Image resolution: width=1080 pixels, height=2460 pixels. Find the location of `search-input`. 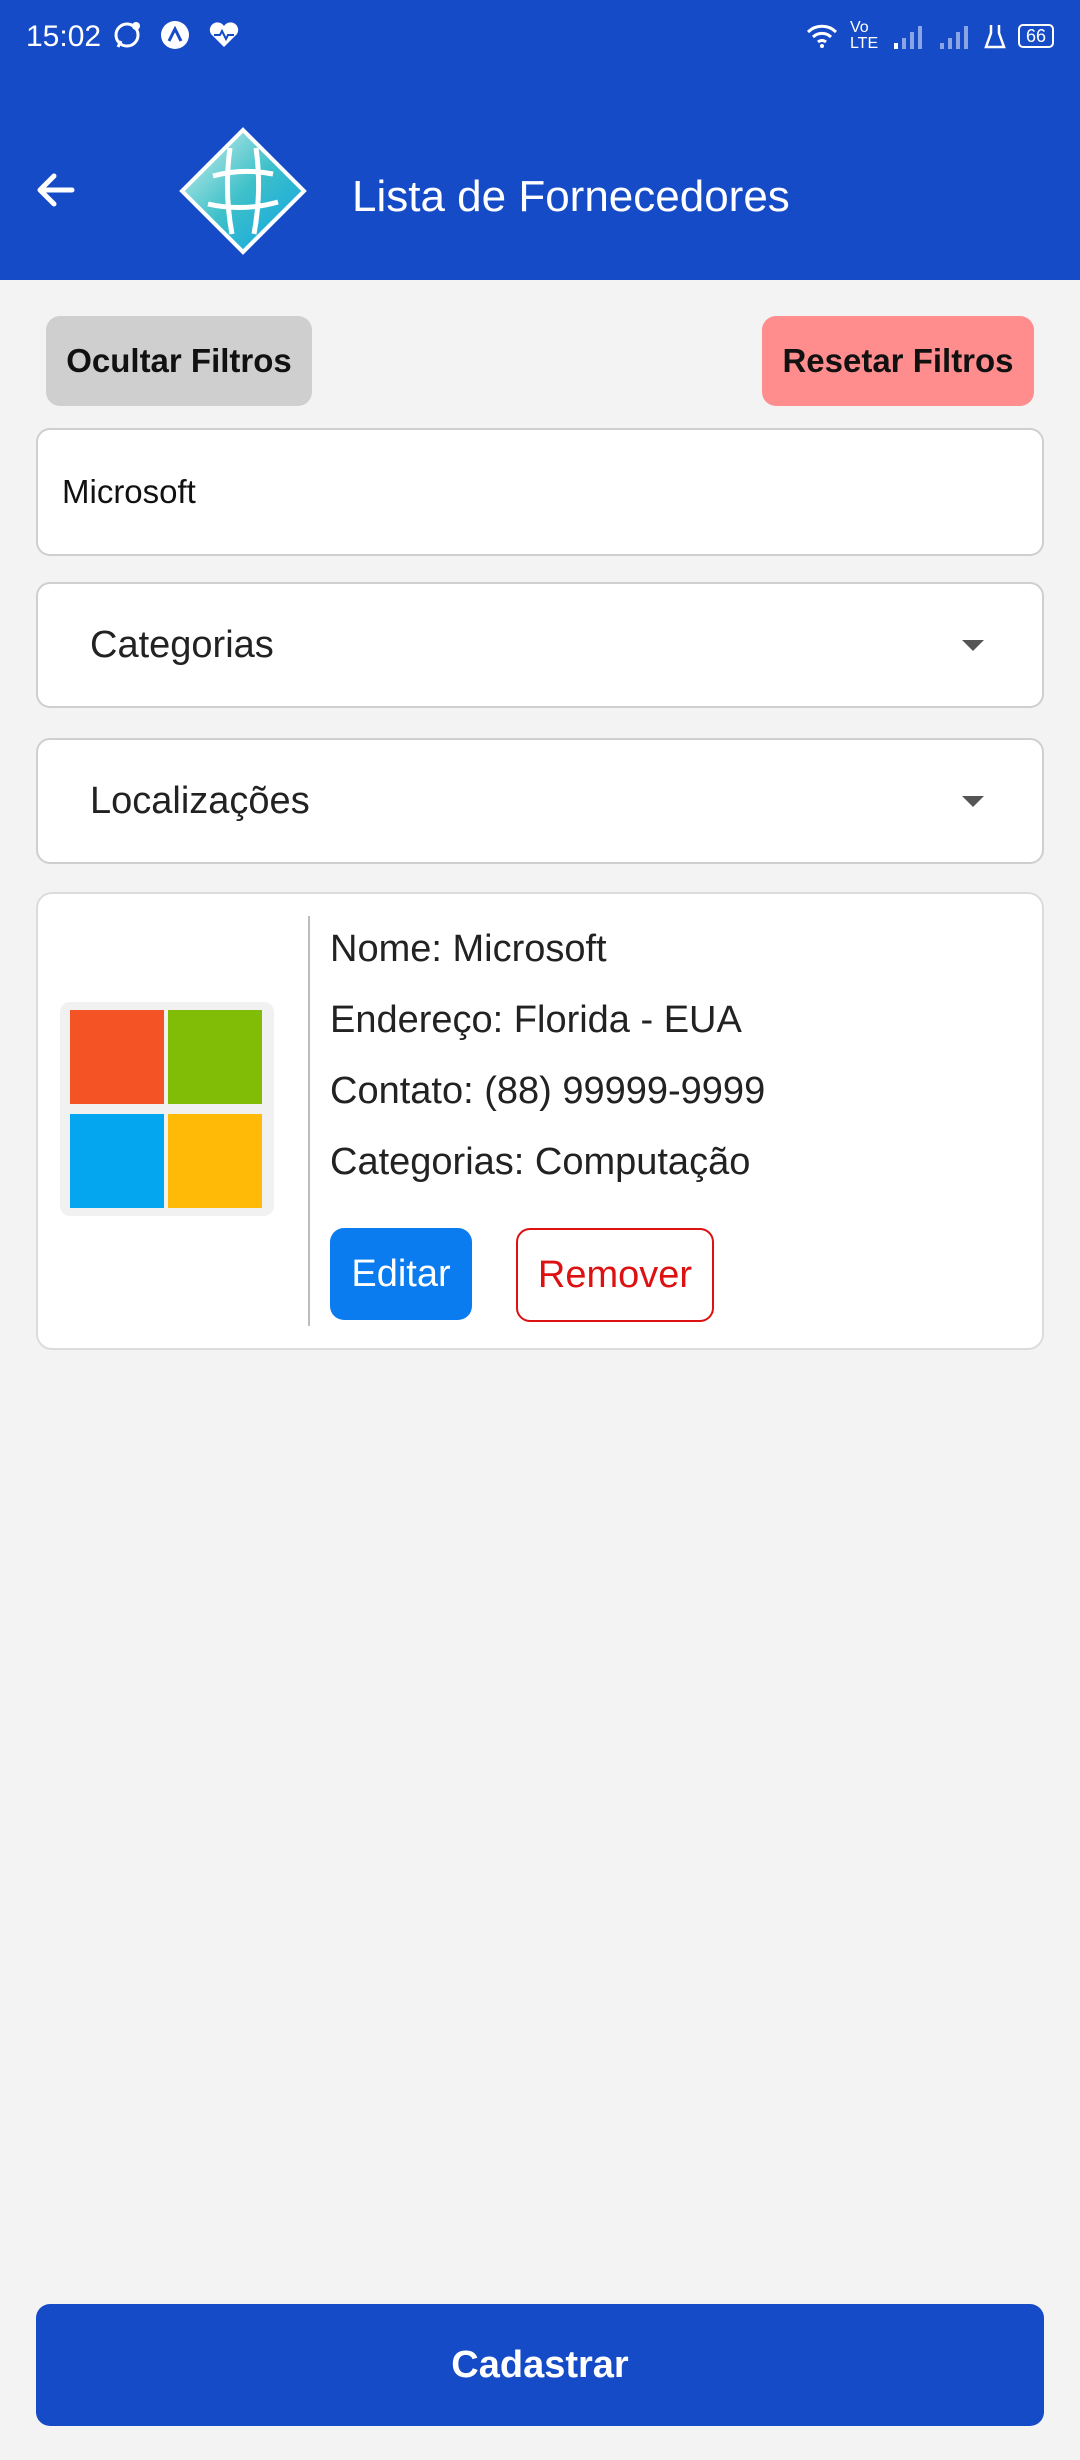

search-input is located at coordinates (540, 492).